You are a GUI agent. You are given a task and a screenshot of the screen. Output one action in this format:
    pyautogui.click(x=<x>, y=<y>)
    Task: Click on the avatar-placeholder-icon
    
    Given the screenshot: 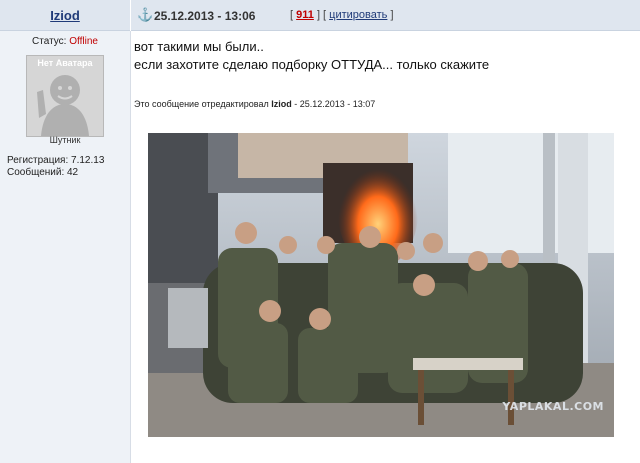 What is the action you would take?
    pyautogui.click(x=65, y=96)
    